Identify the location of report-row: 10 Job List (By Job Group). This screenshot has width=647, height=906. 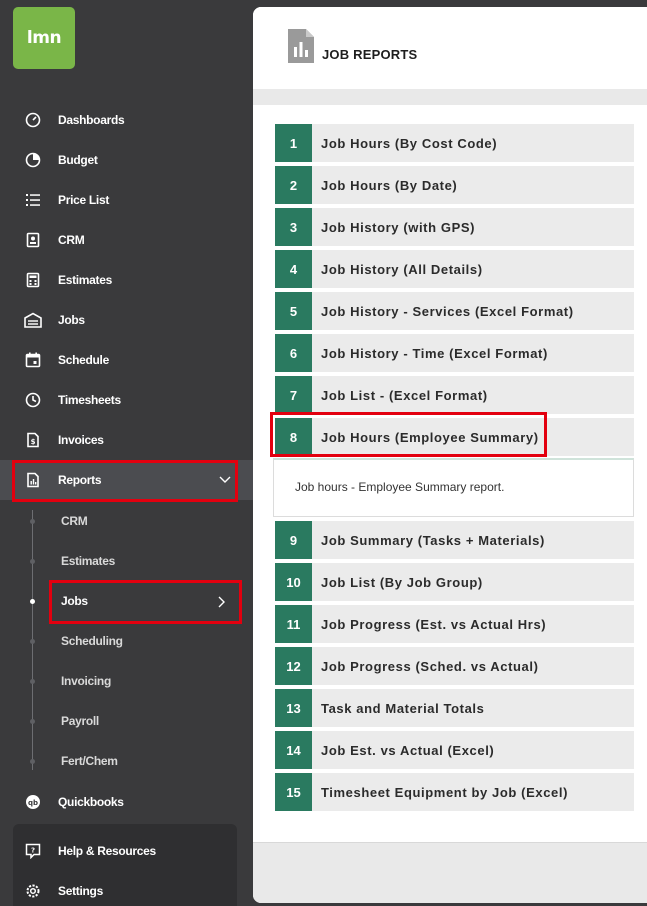
(454, 582).